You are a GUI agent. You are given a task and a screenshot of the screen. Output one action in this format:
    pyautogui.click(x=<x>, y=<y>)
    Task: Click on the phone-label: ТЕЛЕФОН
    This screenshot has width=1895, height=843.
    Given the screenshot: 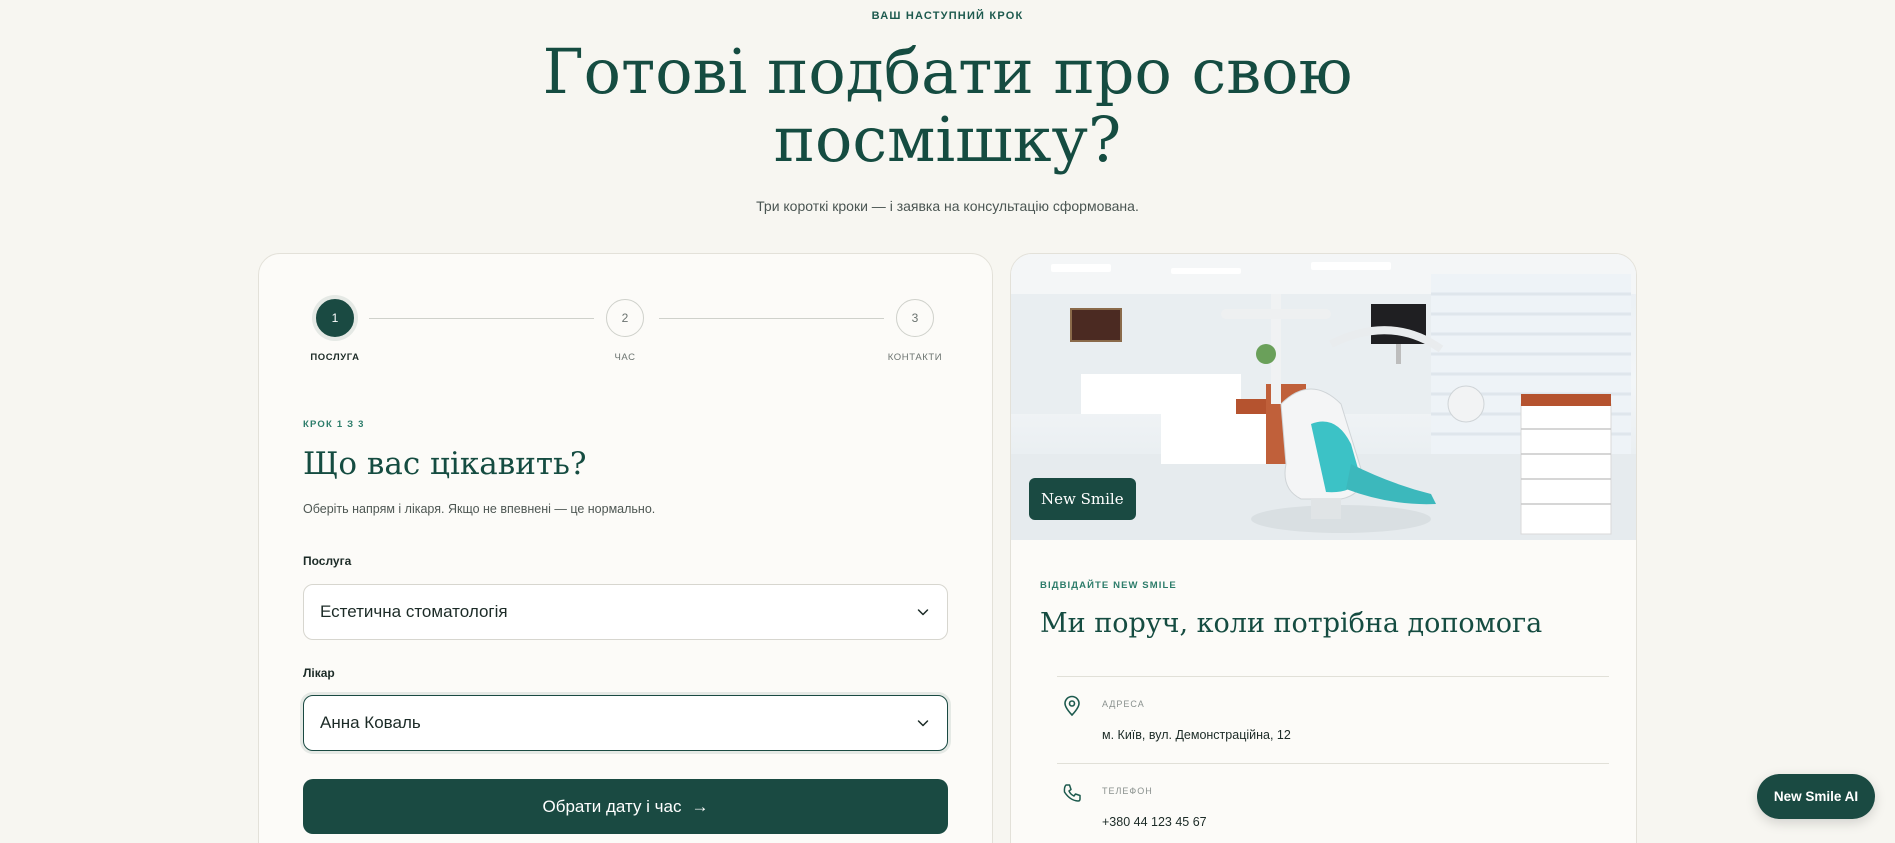 What is the action you would take?
    pyautogui.click(x=1127, y=791)
    